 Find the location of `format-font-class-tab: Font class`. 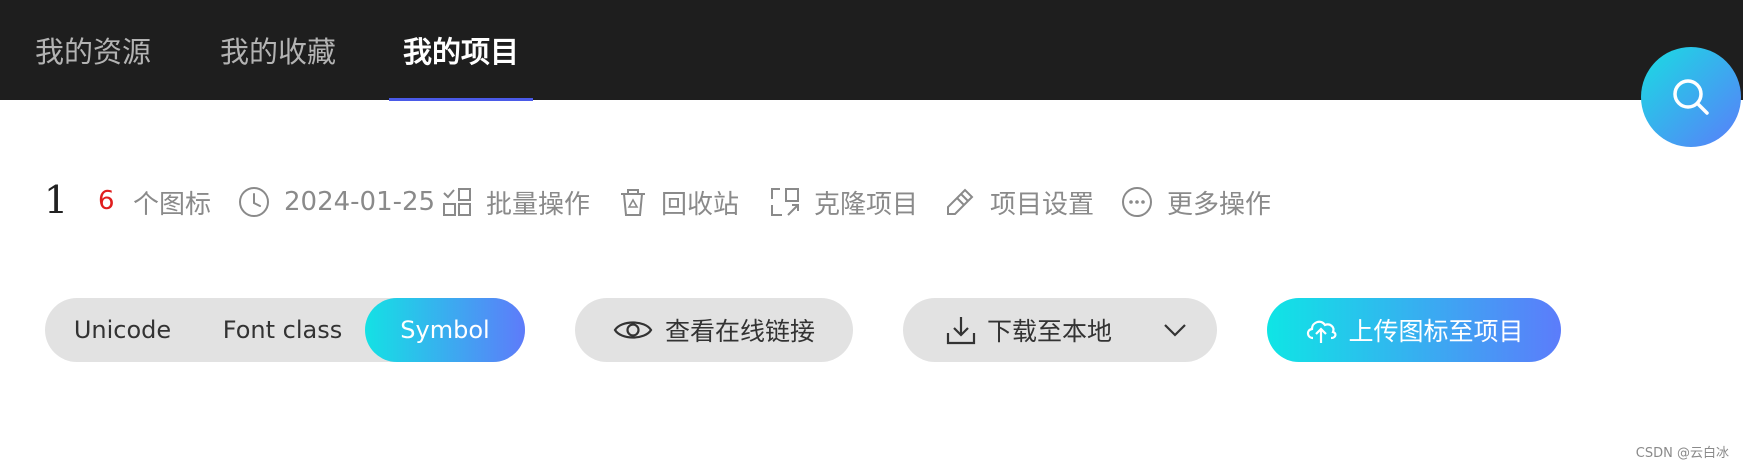

format-font-class-tab: Font class is located at coordinates (282, 330).